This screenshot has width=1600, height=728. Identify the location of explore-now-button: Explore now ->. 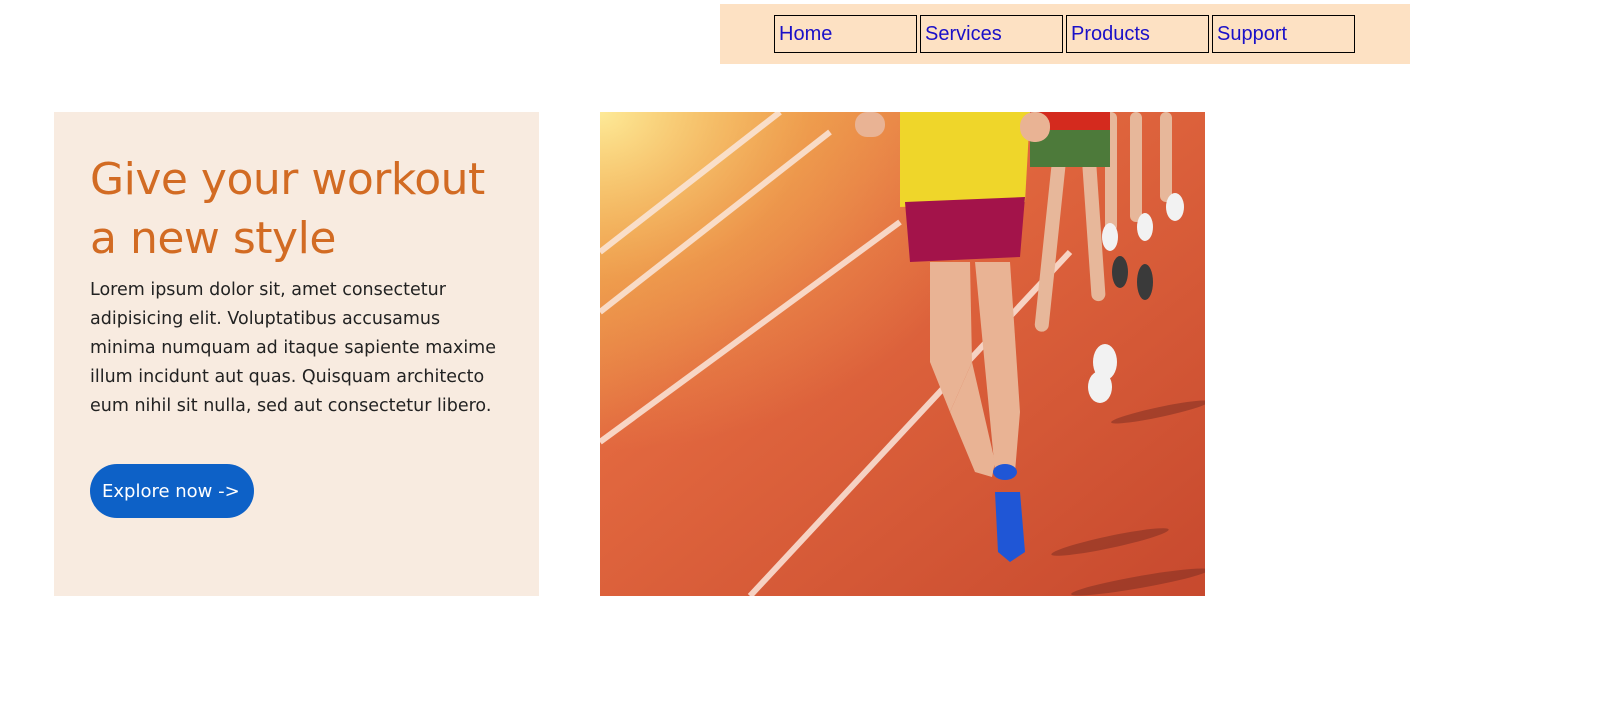
(172, 491).